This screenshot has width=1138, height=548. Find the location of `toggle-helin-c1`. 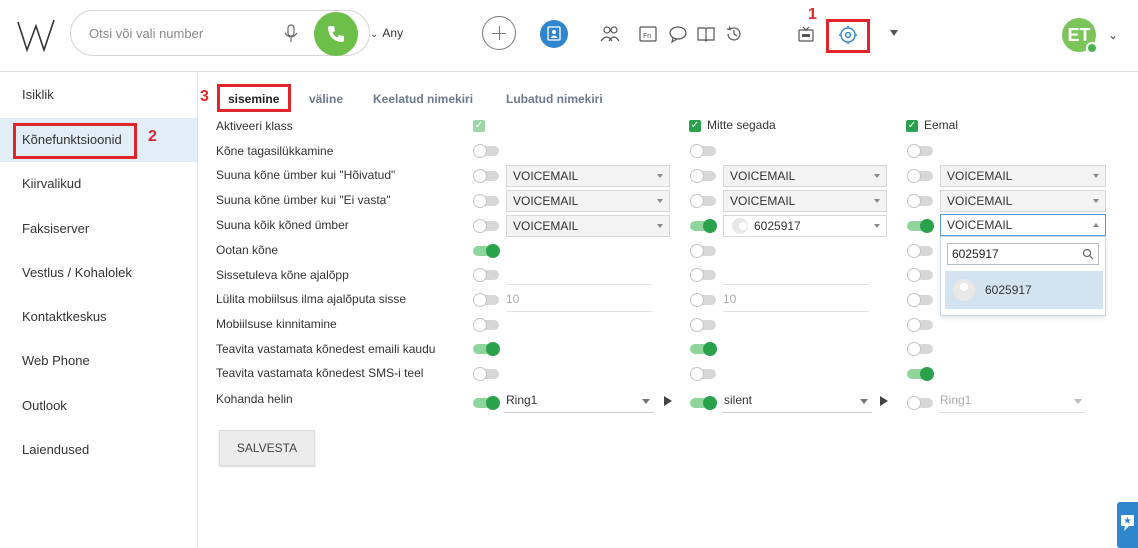

toggle-helin-c1 is located at coordinates (487, 403).